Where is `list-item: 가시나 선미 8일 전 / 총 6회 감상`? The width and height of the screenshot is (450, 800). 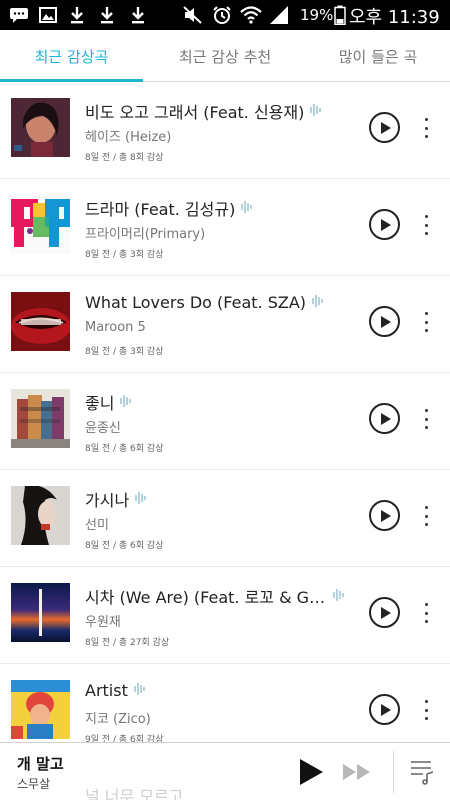
list-item: 가시나 선미 8일 전 / 총 6회 감상 is located at coordinates (225, 518).